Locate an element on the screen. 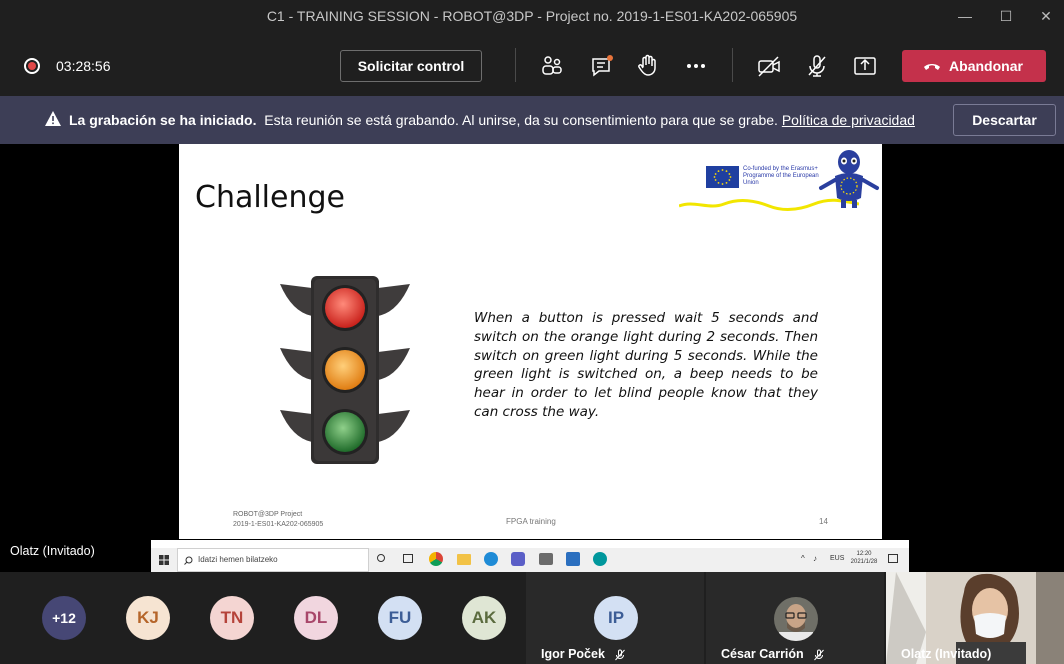 This screenshot has width=1064, height=664. chrome-icon is located at coordinates (436, 559).